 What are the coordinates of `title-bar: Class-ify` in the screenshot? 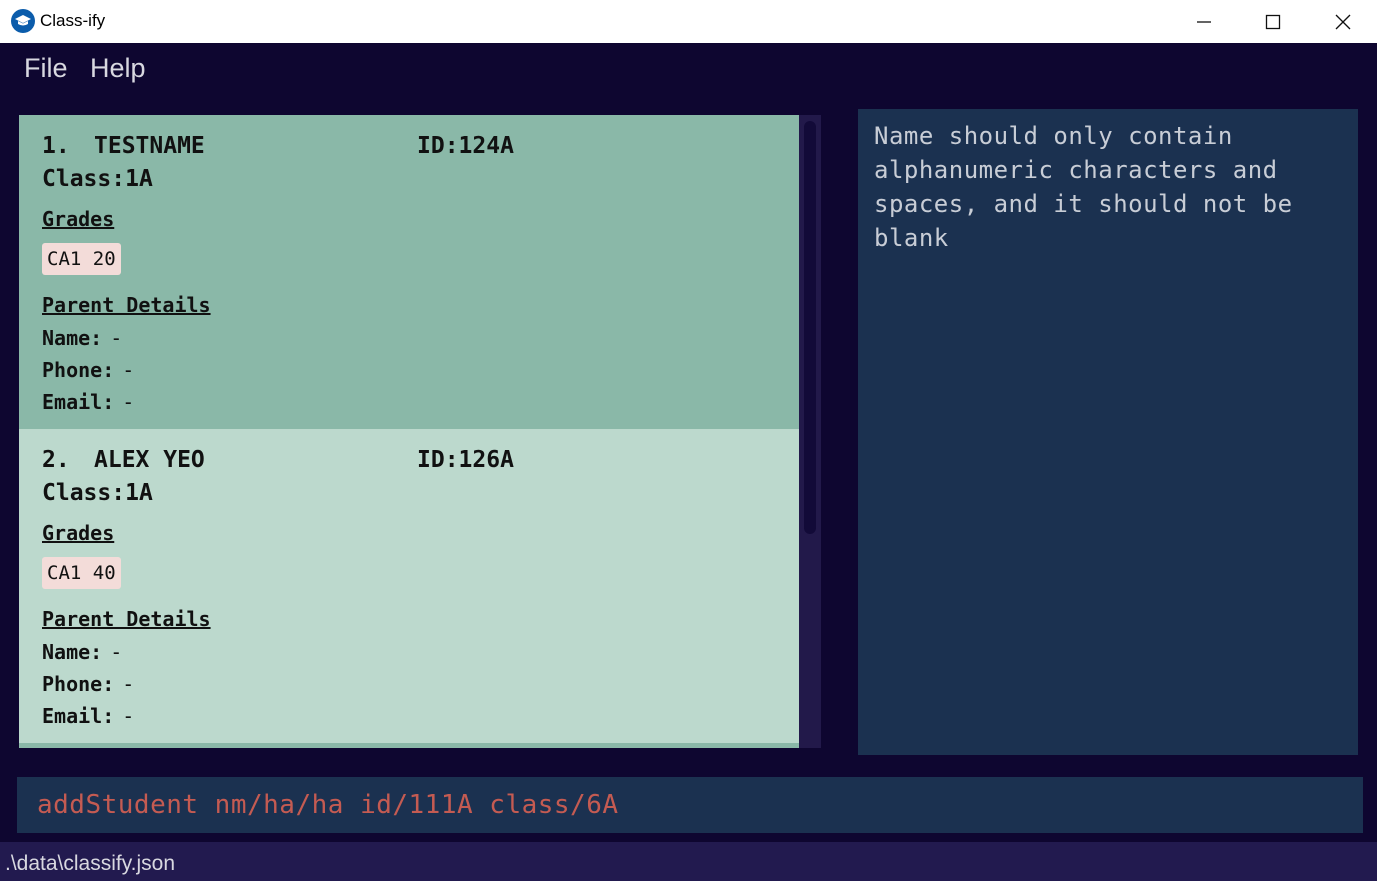 It's located at (688, 21).